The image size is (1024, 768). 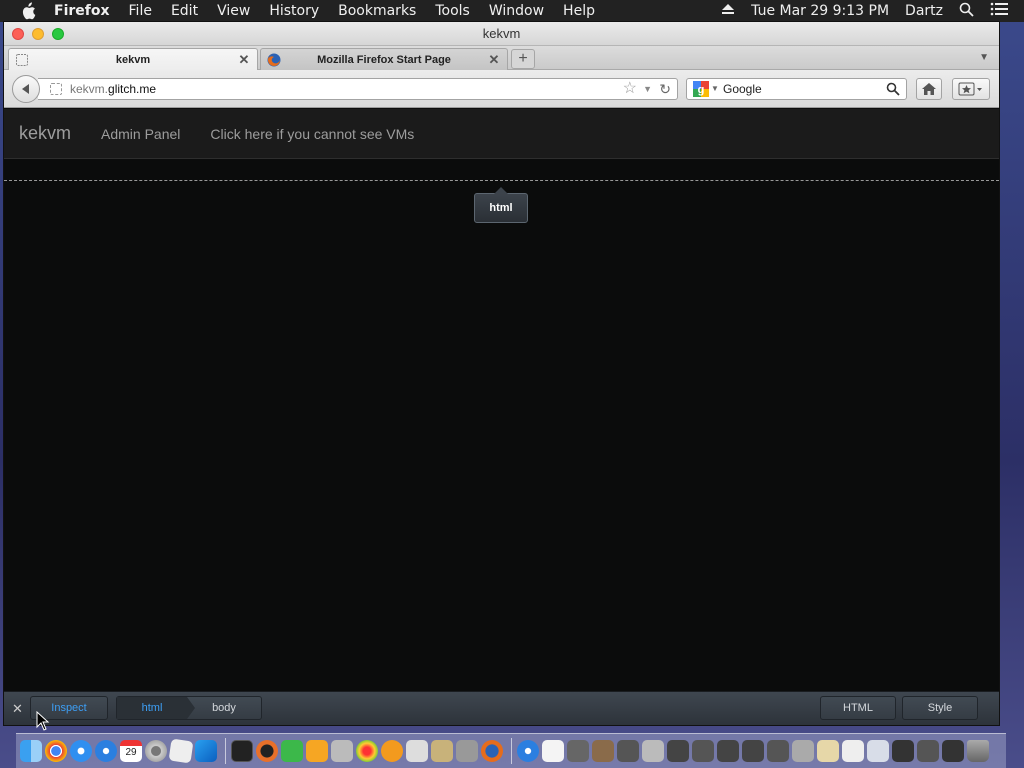 I want to click on chrome-icon, so click(x=56, y=751).